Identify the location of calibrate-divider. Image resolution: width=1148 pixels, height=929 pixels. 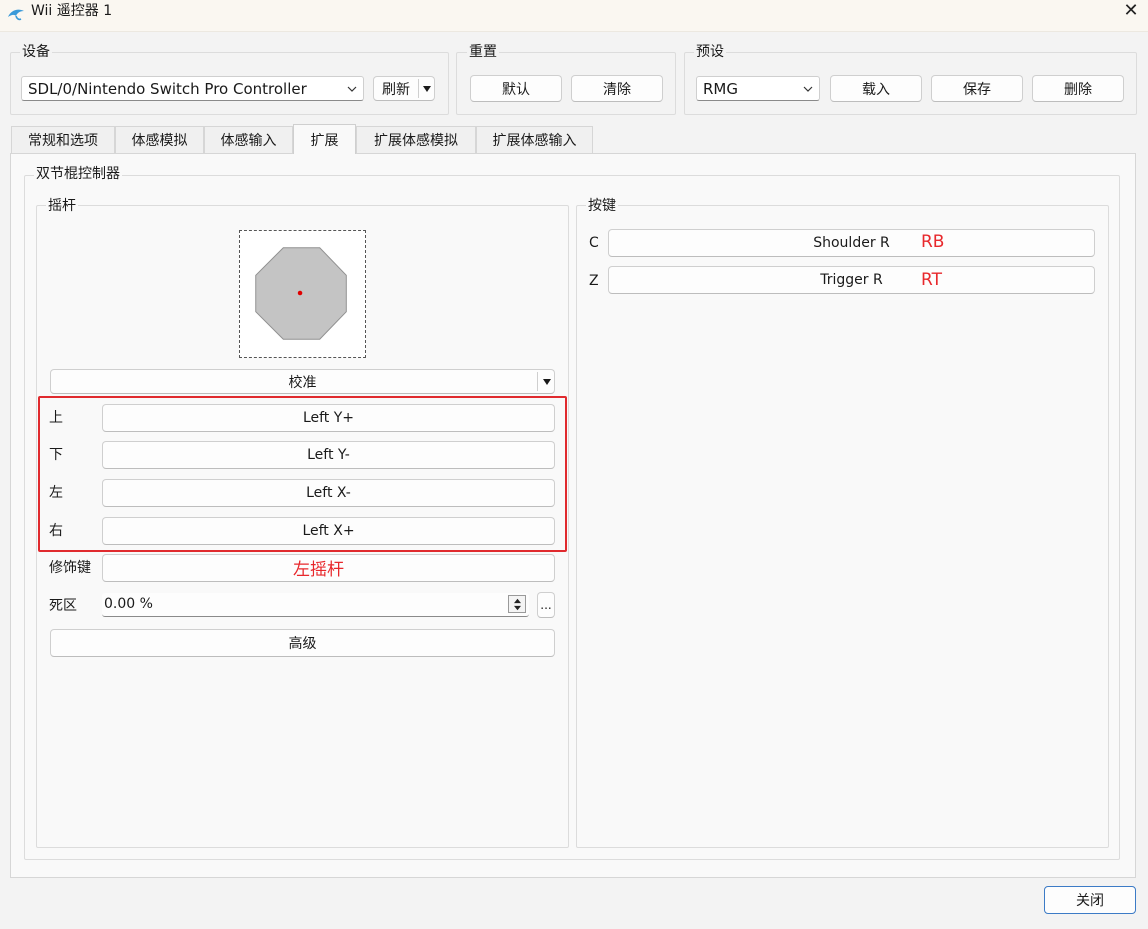
(537, 381).